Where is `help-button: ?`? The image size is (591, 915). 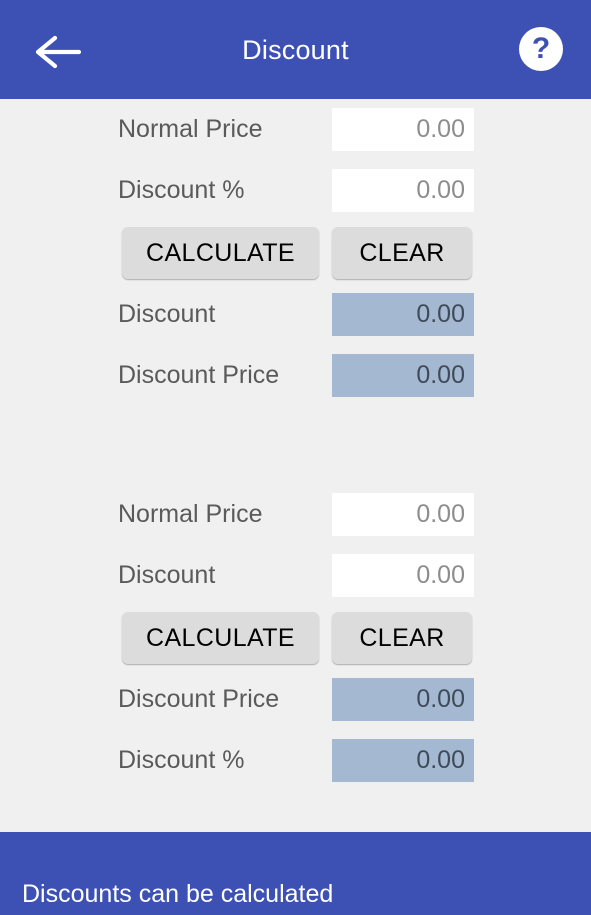 help-button: ? is located at coordinates (541, 49).